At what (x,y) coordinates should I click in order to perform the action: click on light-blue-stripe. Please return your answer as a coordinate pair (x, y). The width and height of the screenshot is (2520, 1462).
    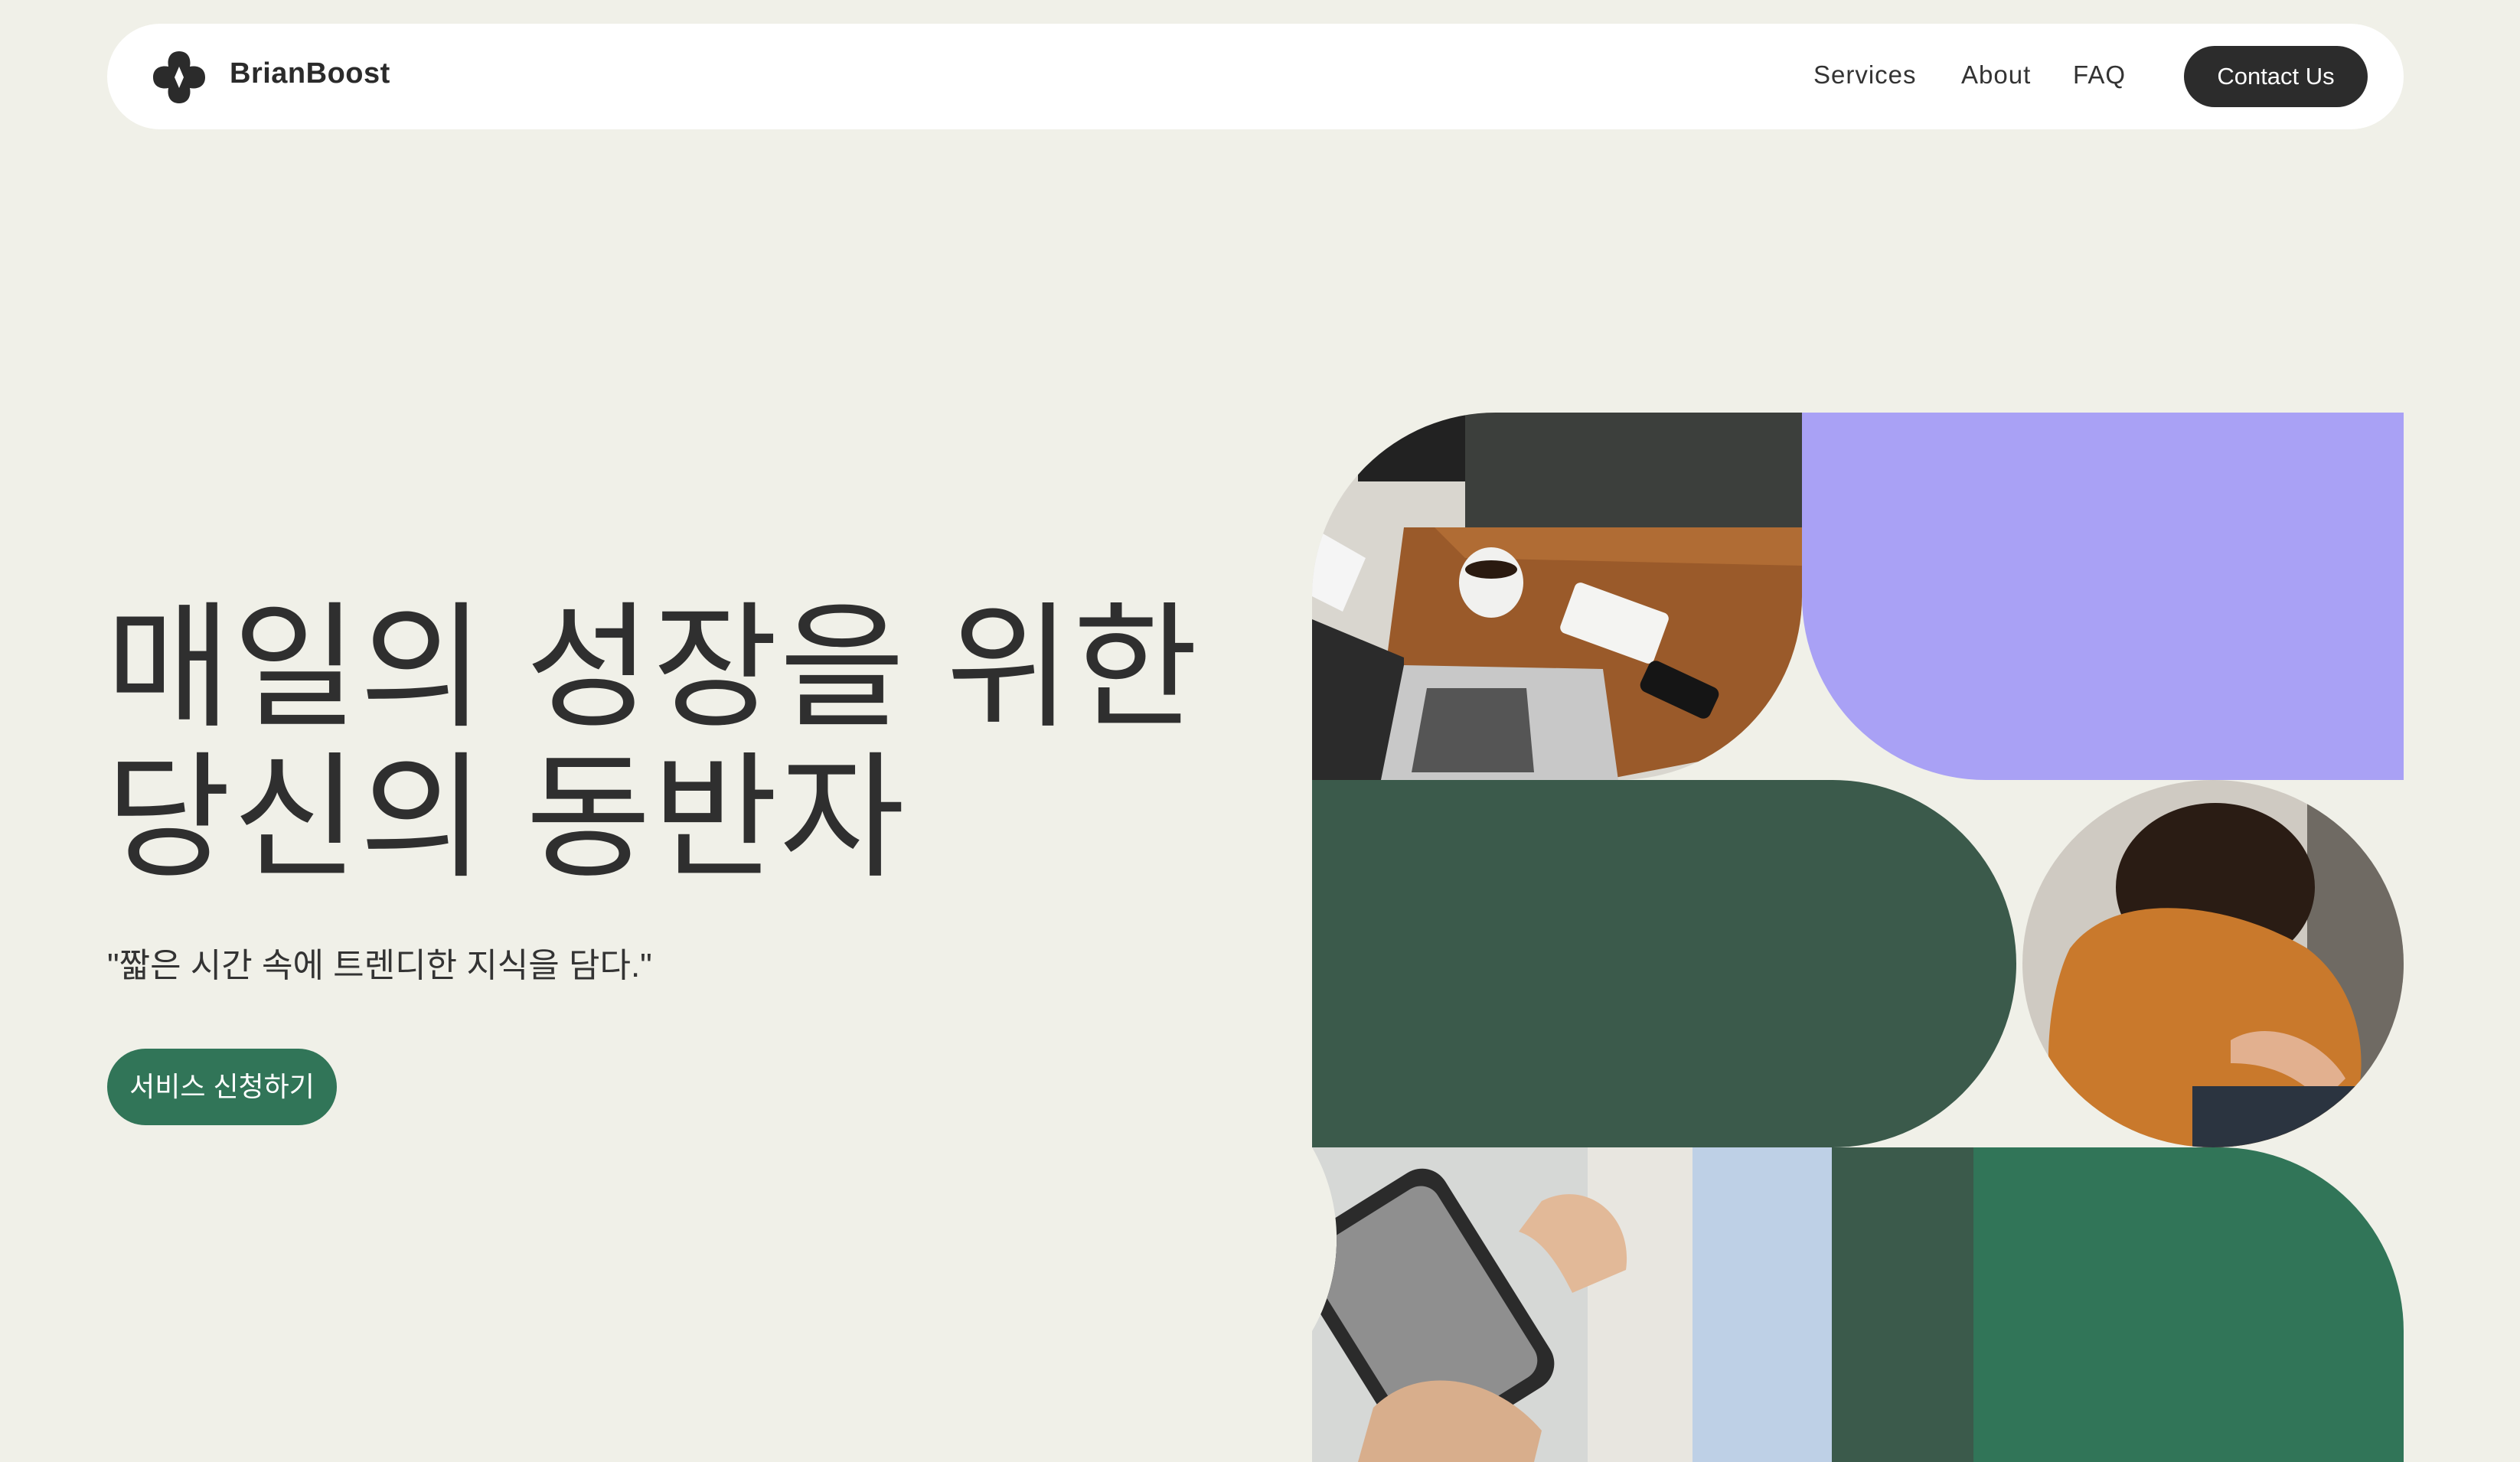
    Looking at the image, I should click on (1762, 1304).